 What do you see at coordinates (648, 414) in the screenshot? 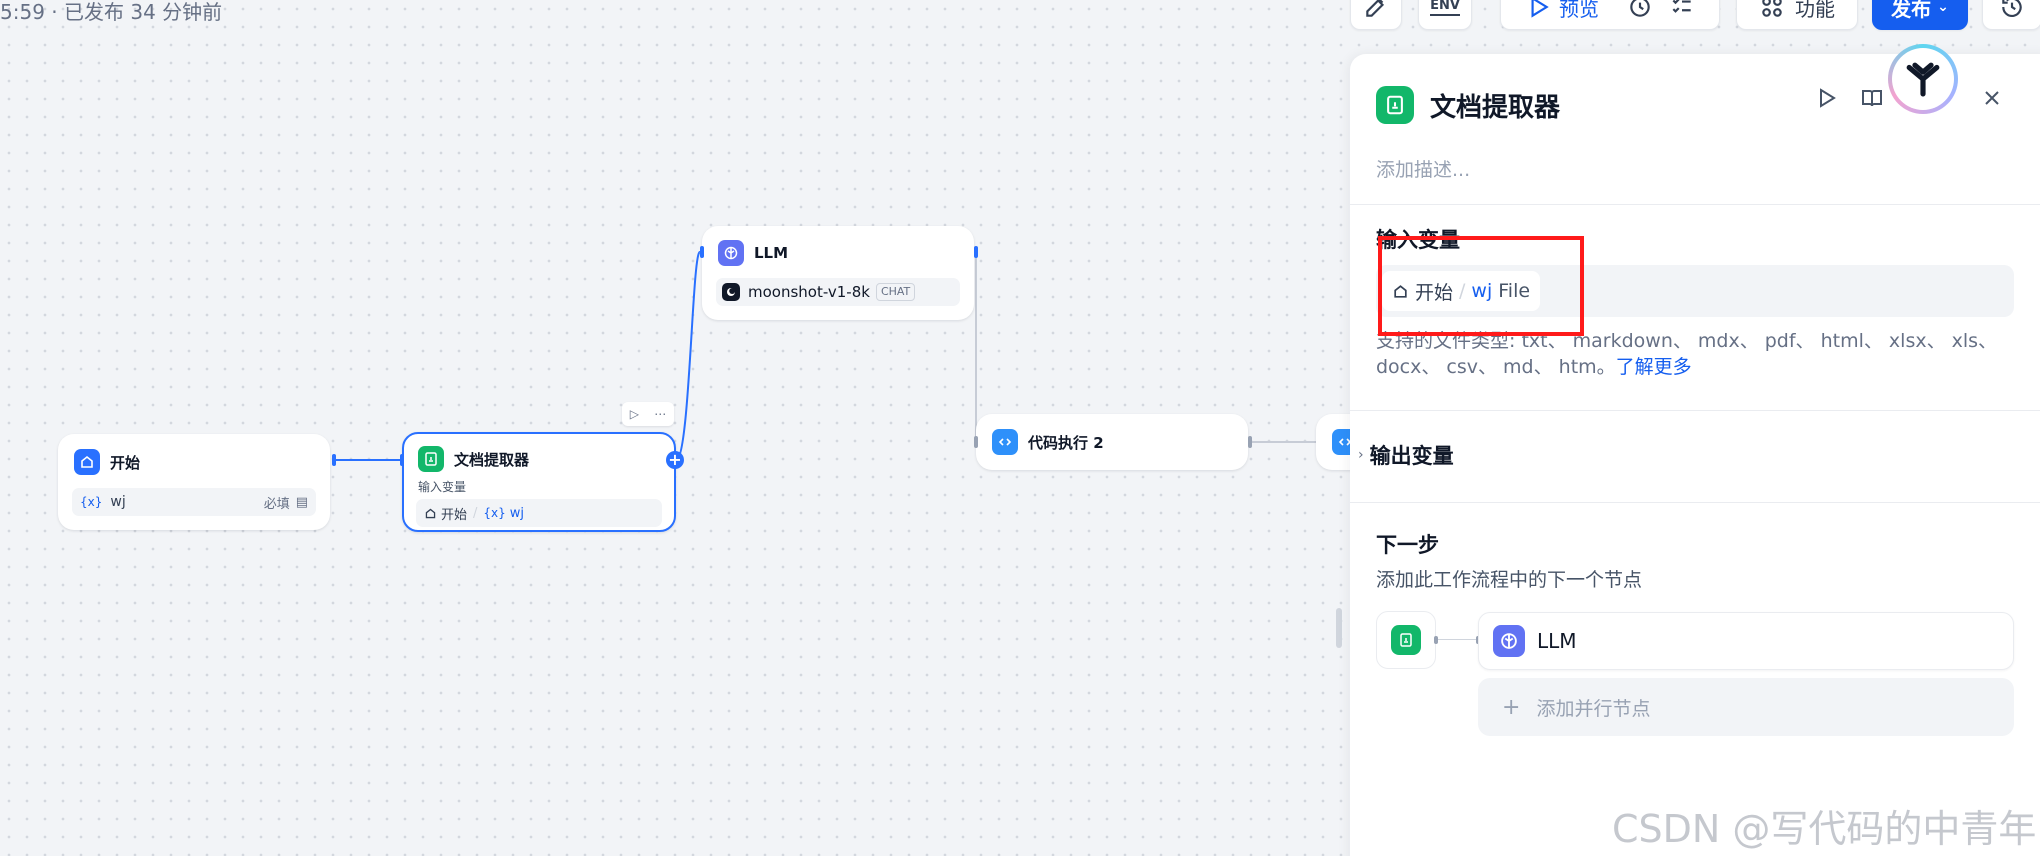
I see `node-toolbar: ▷ ⋯` at bounding box center [648, 414].